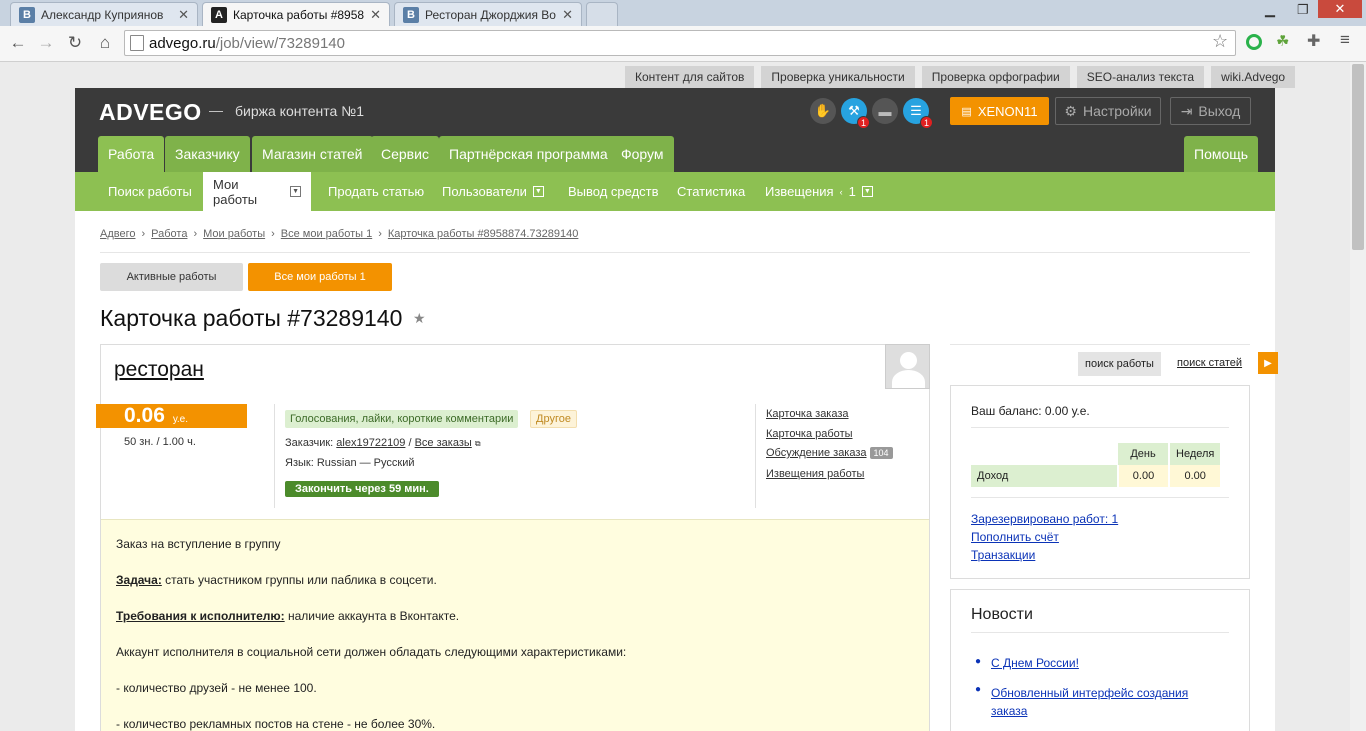 This screenshot has width=1366, height=731. I want to click on search-articles-link: поиск статей, so click(1209, 363).